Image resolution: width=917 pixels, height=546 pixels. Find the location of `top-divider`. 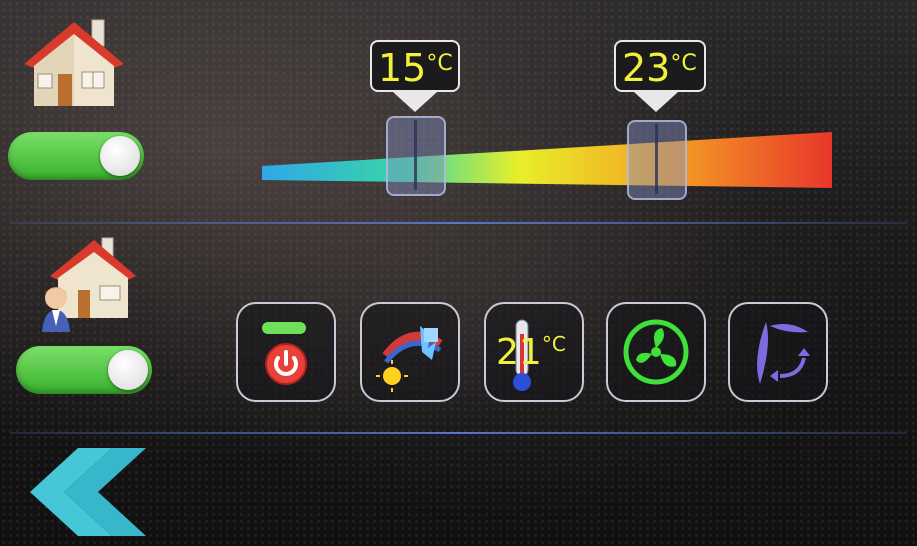

top-divider is located at coordinates (458, 223).